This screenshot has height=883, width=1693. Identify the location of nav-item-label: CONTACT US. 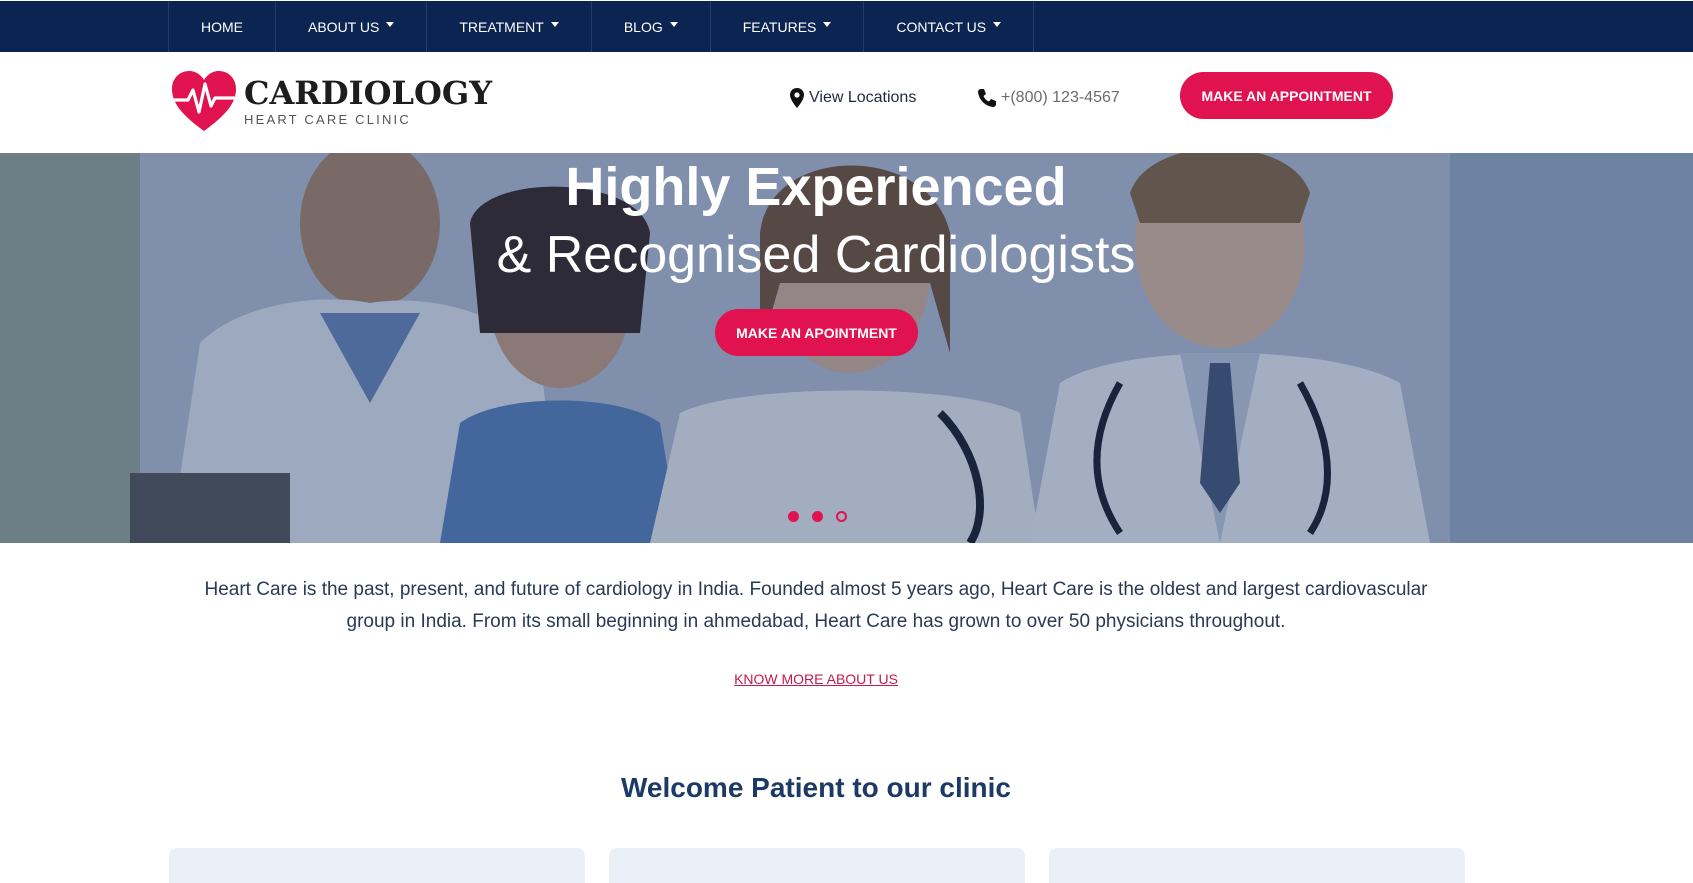
(941, 26).